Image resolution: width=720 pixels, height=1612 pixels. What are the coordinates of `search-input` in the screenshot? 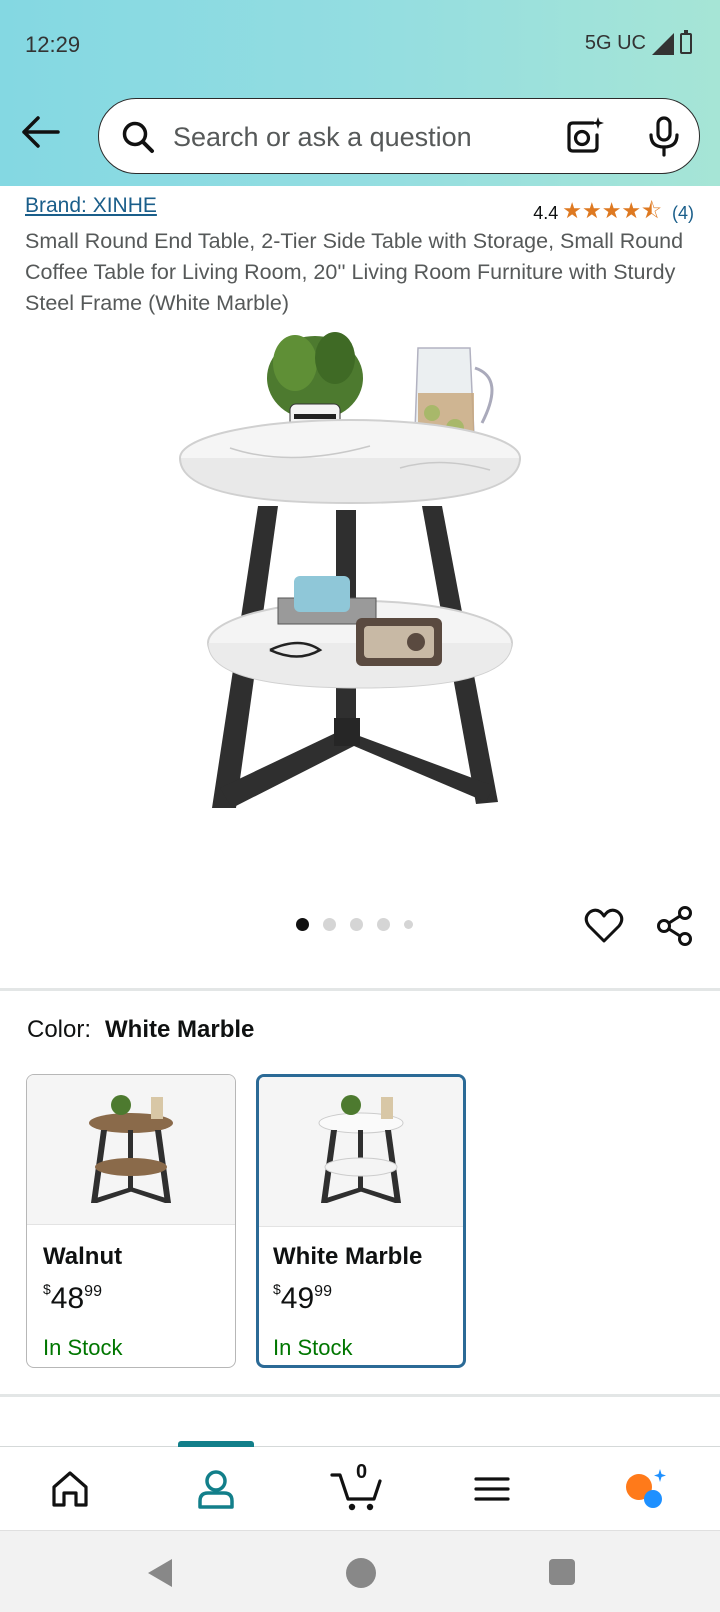 It's located at (353, 137).